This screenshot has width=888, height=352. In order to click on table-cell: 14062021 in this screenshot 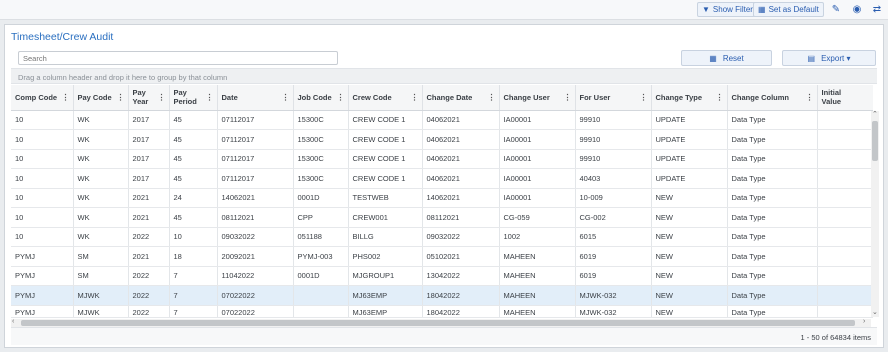, I will do `click(255, 198)`.